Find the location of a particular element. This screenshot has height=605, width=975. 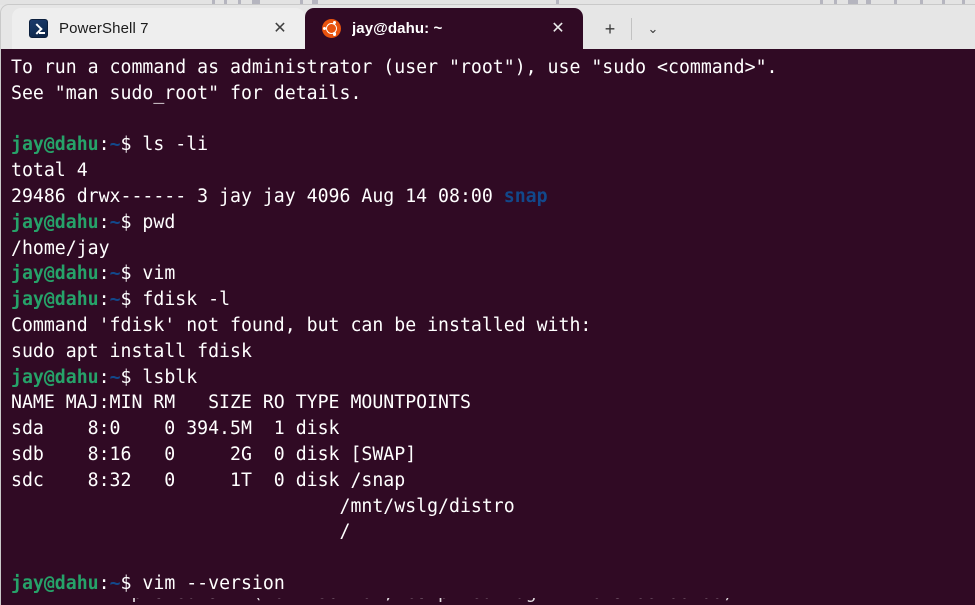

terminal-text: sudo apt install fdisk is located at coordinates (131, 351).